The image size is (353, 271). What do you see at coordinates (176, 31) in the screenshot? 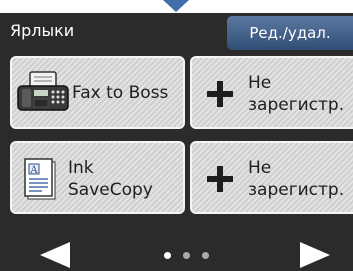
I see `header-bar: Ярлыки Ред./удал.` at bounding box center [176, 31].